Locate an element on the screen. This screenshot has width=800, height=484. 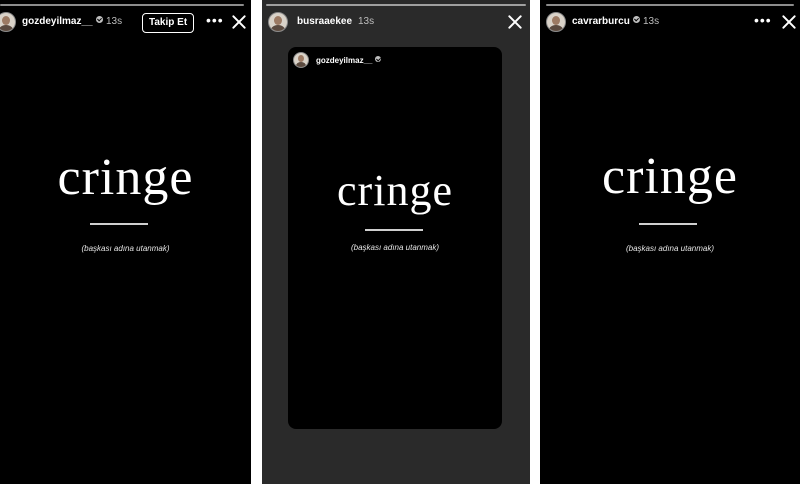
story-header: cavrarburcu 13s ••• is located at coordinates (670, 25).